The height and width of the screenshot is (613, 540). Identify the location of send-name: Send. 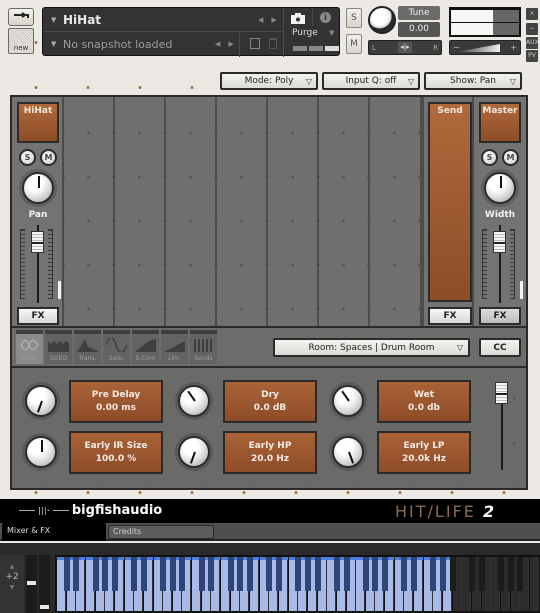
(450, 202).